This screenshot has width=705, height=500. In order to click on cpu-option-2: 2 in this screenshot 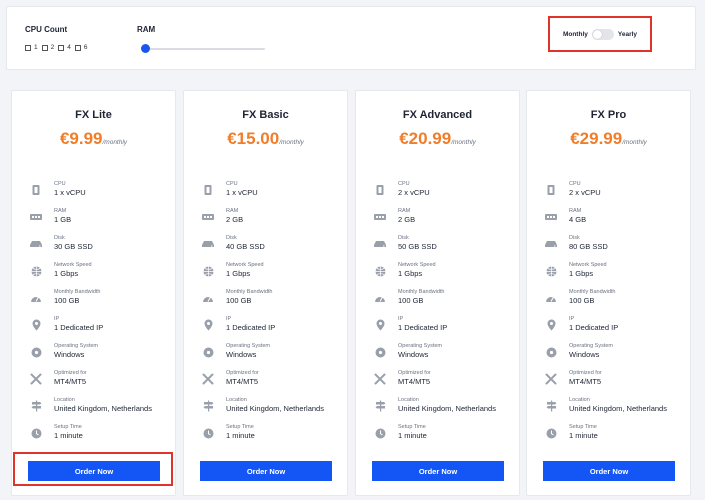, I will do `click(47, 47)`.